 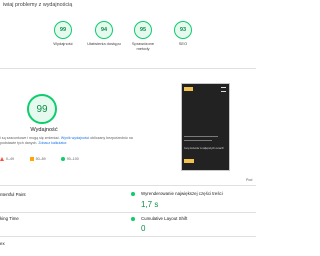 What do you see at coordinates (30, 138) in the screenshot?
I see `description-text: i są szacunkowe i mogą się zmieniać.` at bounding box center [30, 138].